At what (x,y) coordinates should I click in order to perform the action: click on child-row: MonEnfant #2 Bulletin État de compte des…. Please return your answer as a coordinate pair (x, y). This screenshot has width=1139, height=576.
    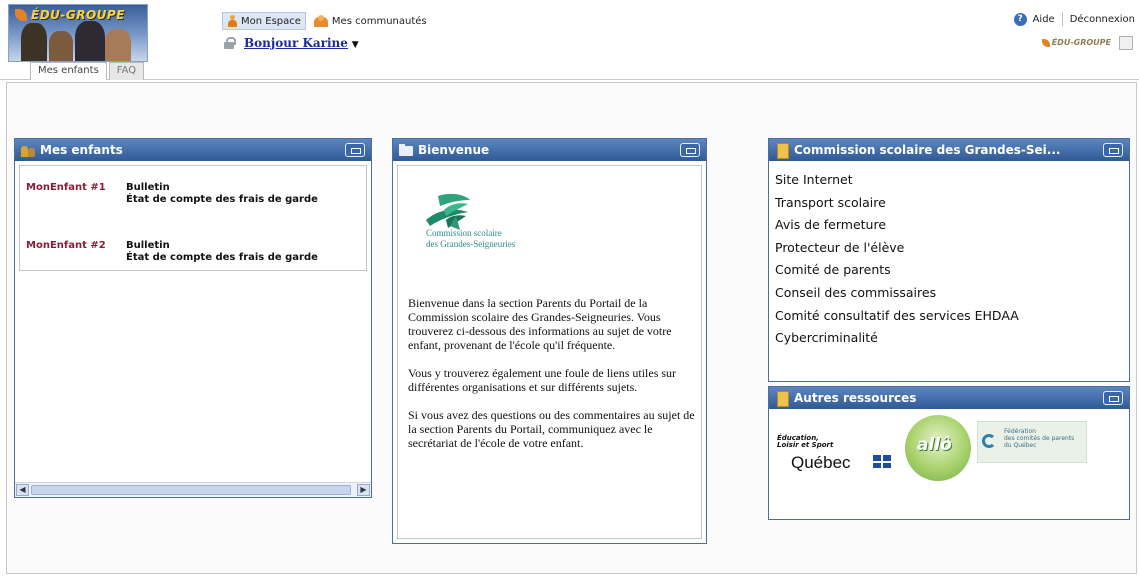
    Looking at the image, I should click on (172, 252).